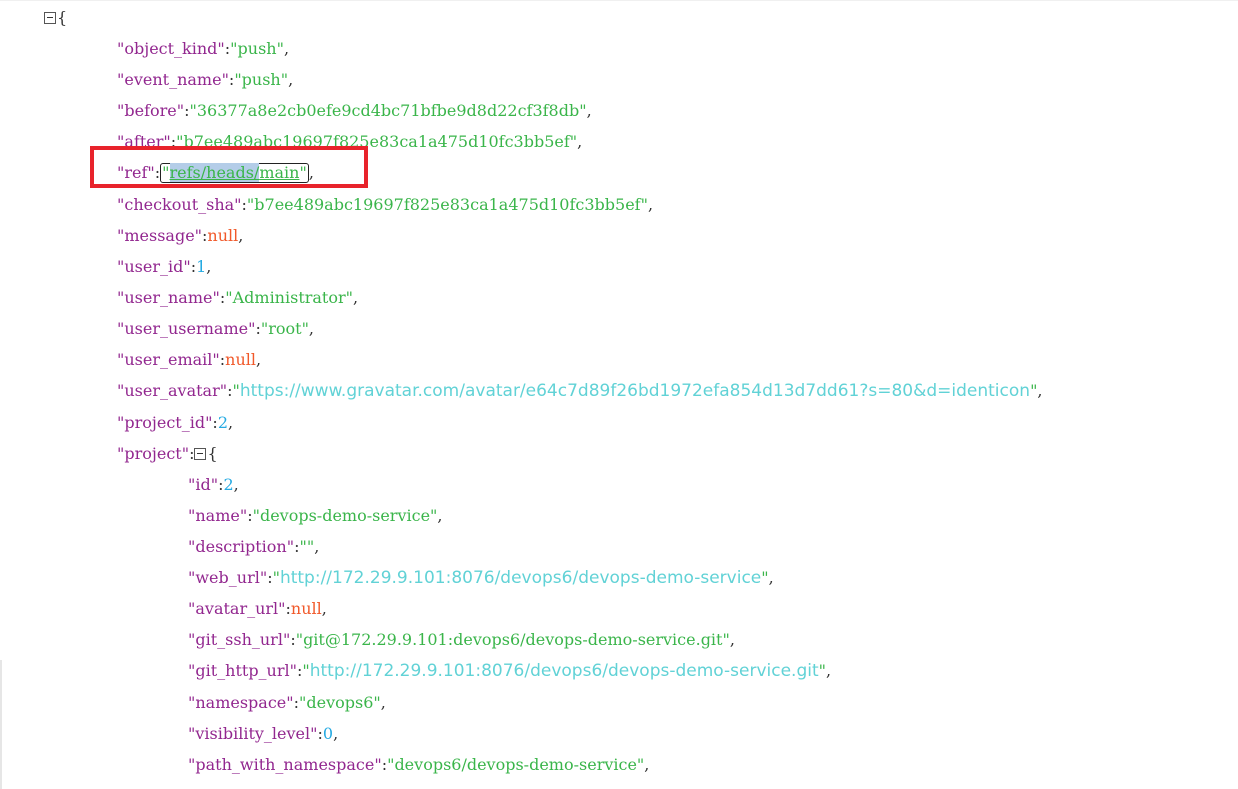 This screenshot has width=1238, height=789. I want to click on json-line-project-description: "description":"",, so click(254, 546).